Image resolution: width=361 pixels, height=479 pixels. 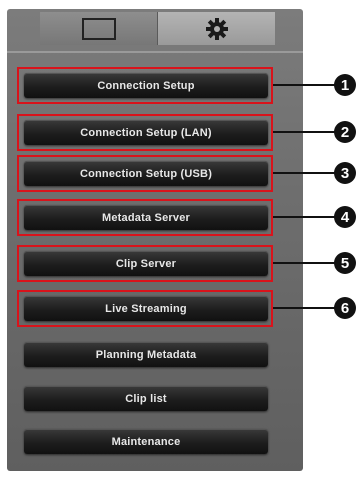 What do you see at coordinates (146, 132) in the screenshot?
I see `connection-setup-lan-button: Connection Setup (LAN)` at bounding box center [146, 132].